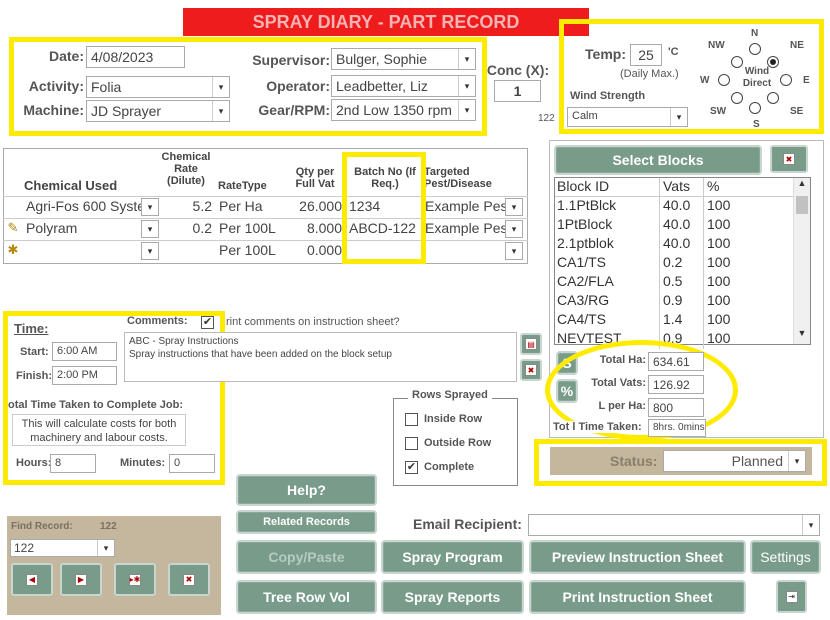 The width and height of the screenshot is (830, 620). I want to click on time-title: Time:, so click(31, 328).